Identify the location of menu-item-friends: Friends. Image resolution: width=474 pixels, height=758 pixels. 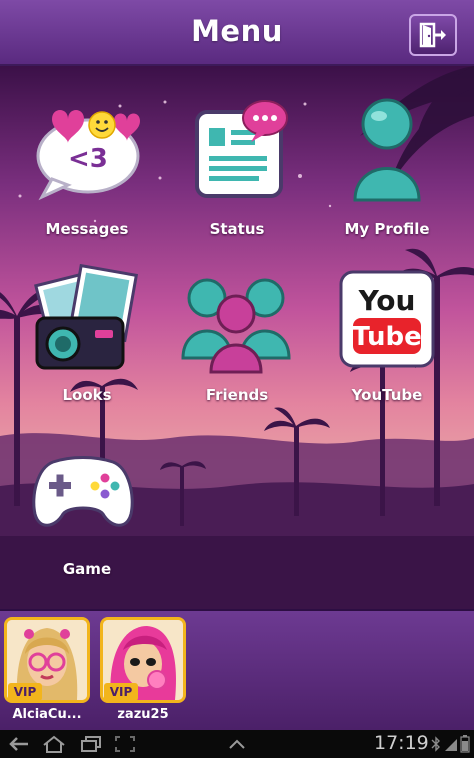
(237, 337).